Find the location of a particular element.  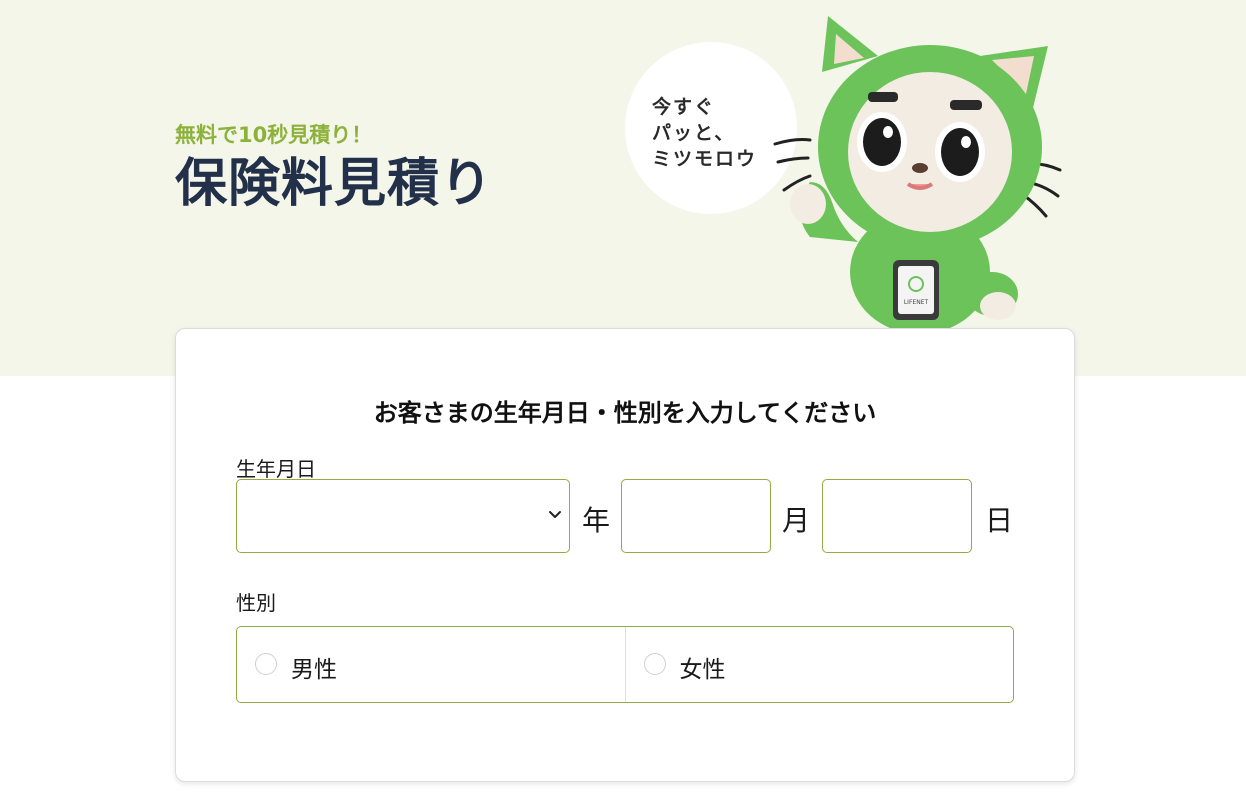

gender-radio-group: 男性 女性 is located at coordinates (625, 664).